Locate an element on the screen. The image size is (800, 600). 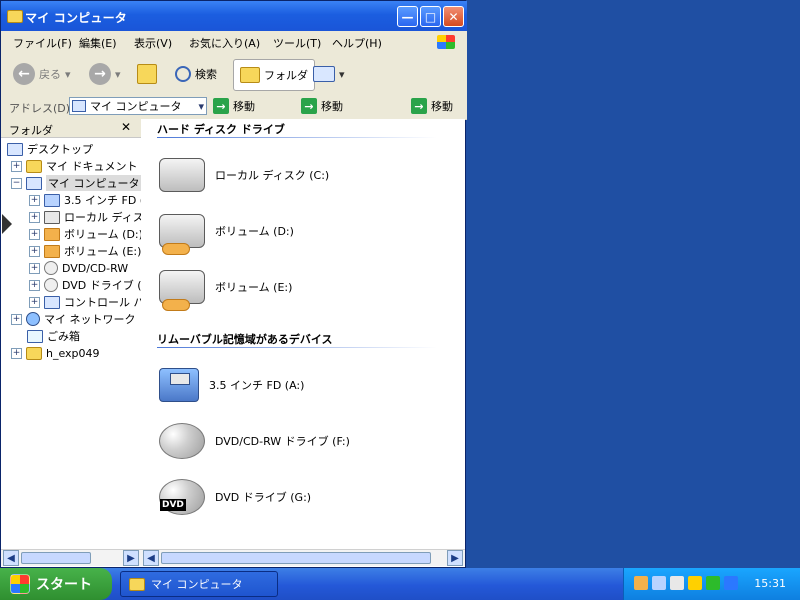
tray-icon-network is located at coordinates (641, 583).